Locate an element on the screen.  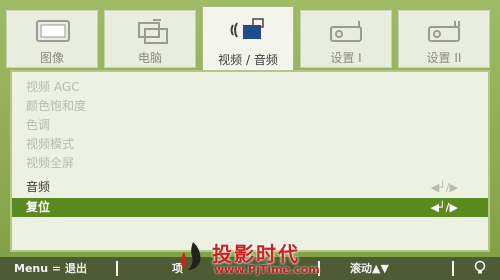
lamp-icon is located at coordinates (480, 267).